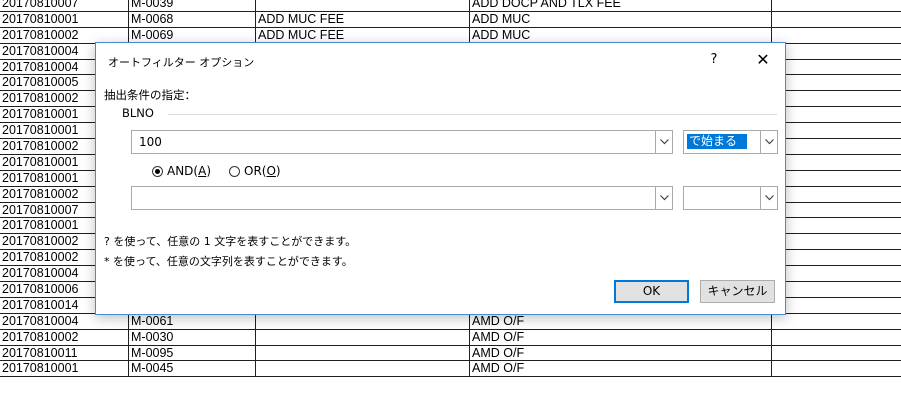  What do you see at coordinates (440, 60) in the screenshot?
I see `dialog-titlebar: オートフィルター オプション ? ✕` at bounding box center [440, 60].